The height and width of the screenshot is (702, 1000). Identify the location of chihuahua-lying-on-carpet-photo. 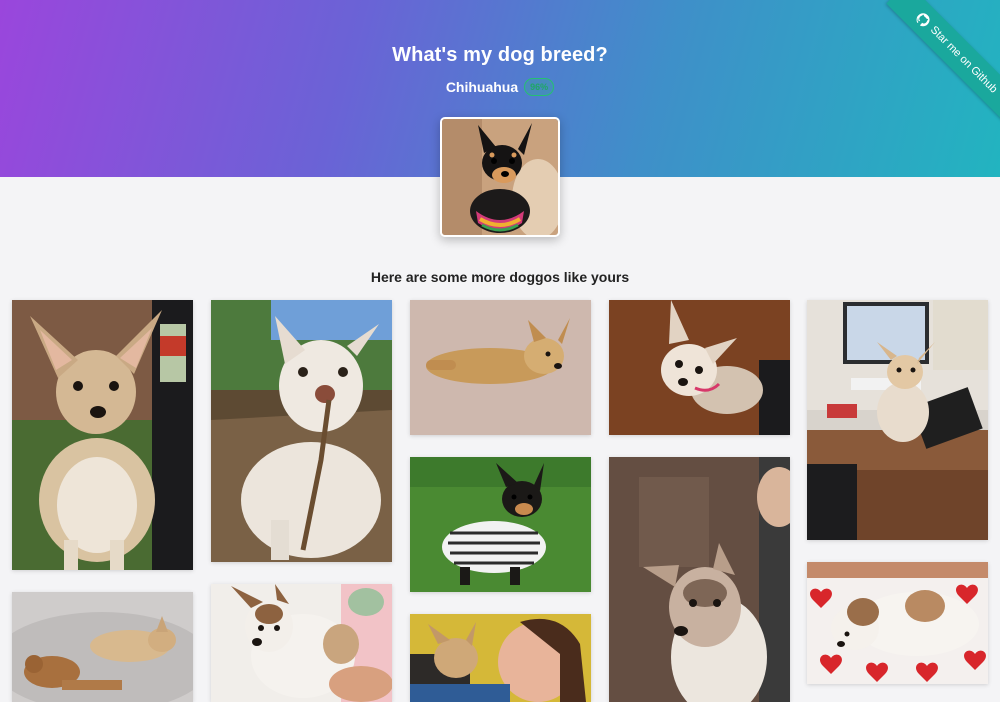
(500, 367).